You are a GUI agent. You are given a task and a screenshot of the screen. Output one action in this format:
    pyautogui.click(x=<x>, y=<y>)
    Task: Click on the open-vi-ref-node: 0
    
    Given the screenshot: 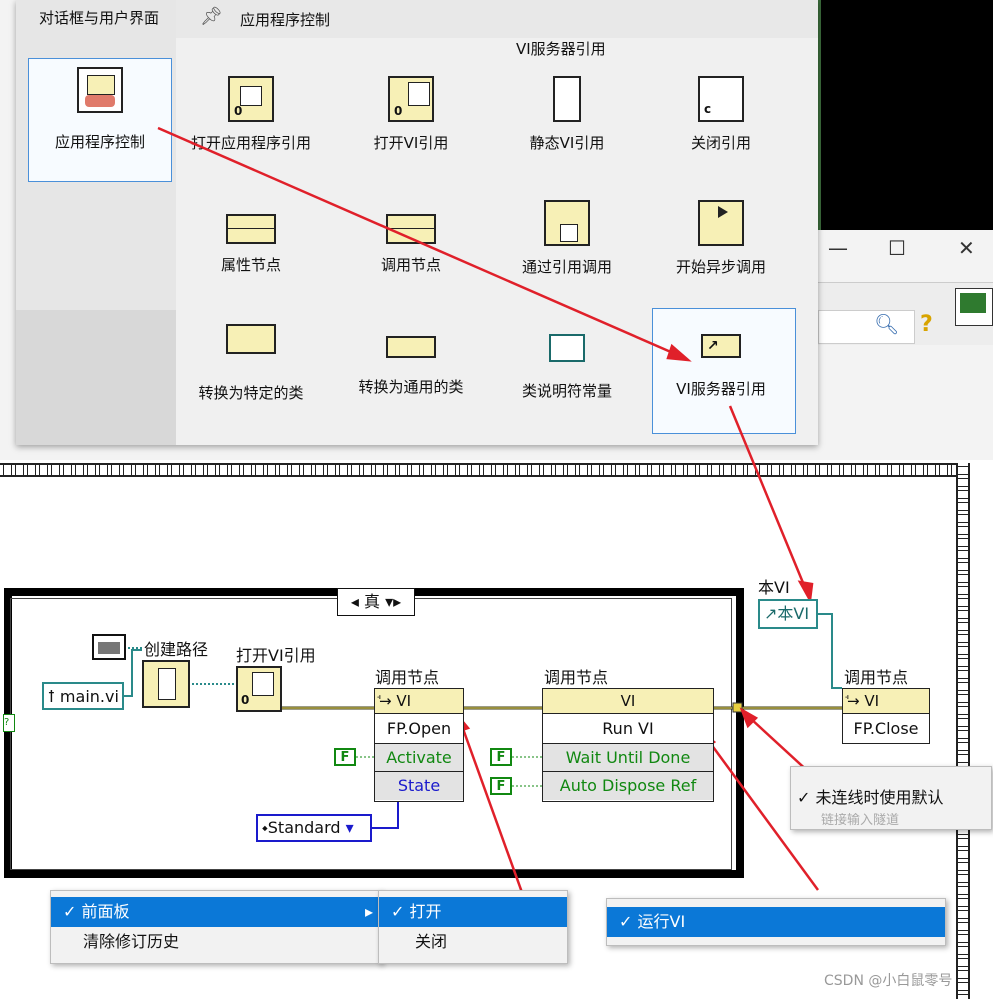 What is the action you would take?
    pyautogui.click(x=259, y=689)
    